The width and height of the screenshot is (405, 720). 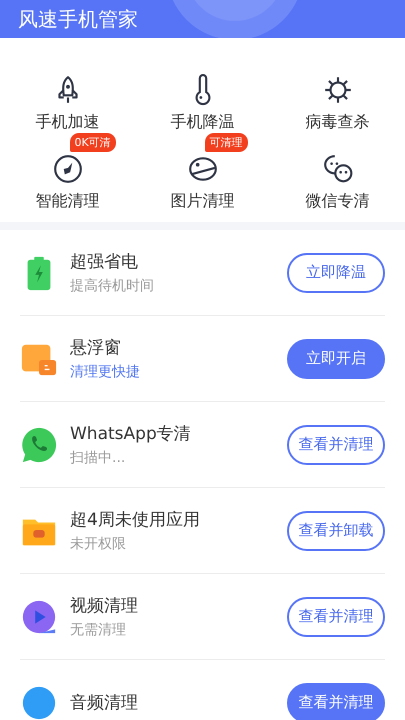 What do you see at coordinates (96, 348) in the screenshot?
I see `feature-title: 悬浮窗` at bounding box center [96, 348].